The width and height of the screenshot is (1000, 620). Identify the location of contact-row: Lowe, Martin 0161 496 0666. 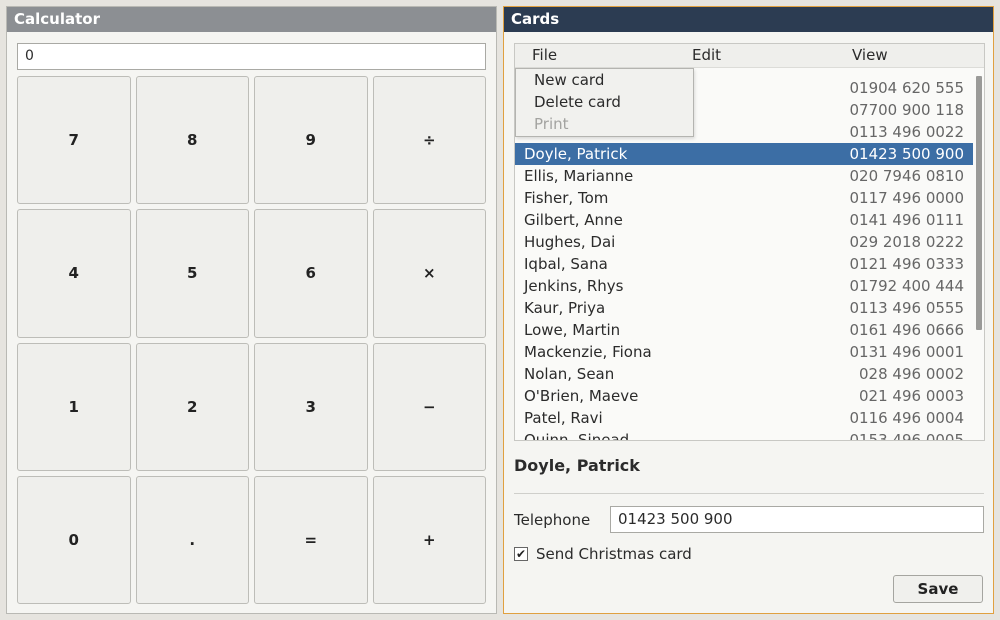
(744, 330).